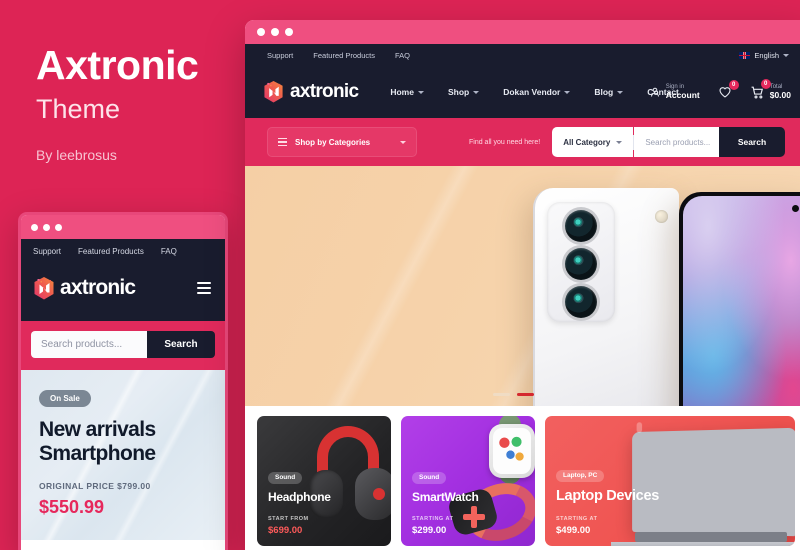 Image resolution: width=800 pixels, height=550 pixels. I want to click on browser-titlebar, so click(522, 32).